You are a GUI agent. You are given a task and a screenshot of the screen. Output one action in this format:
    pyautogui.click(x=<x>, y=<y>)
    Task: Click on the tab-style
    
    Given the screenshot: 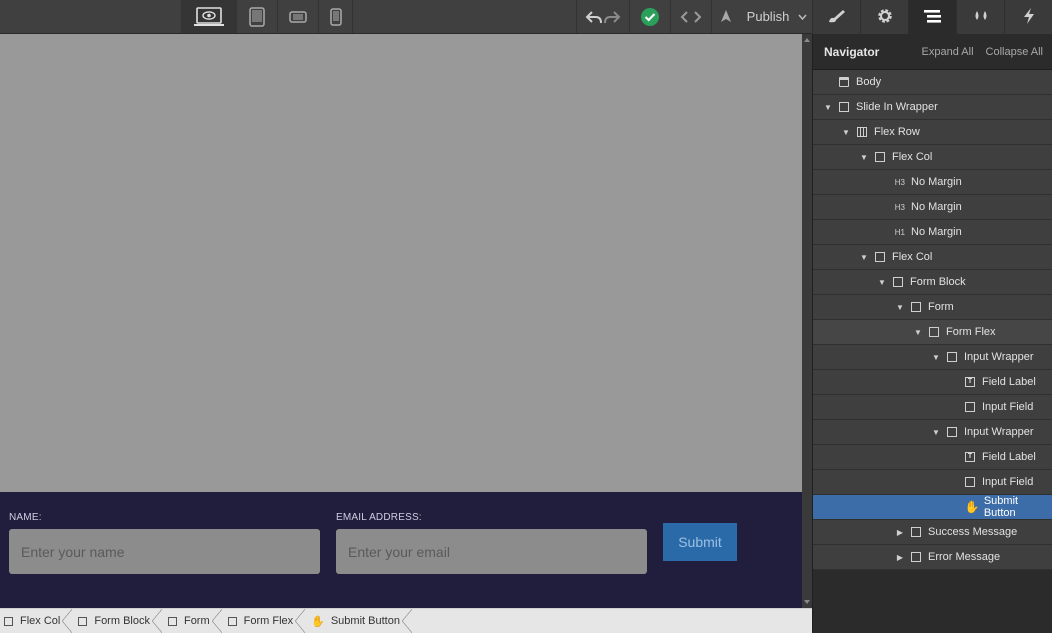 What is the action you would take?
    pyautogui.click(x=836, y=17)
    